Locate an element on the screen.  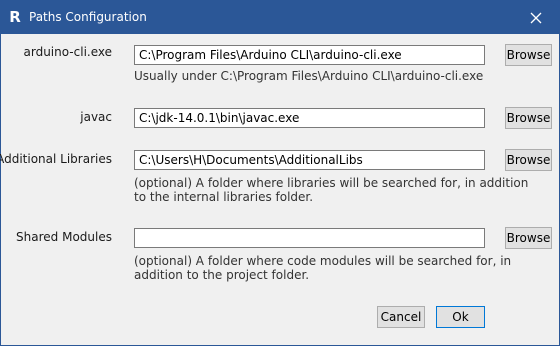
window-title: Paths Configuration is located at coordinates (88, 17).